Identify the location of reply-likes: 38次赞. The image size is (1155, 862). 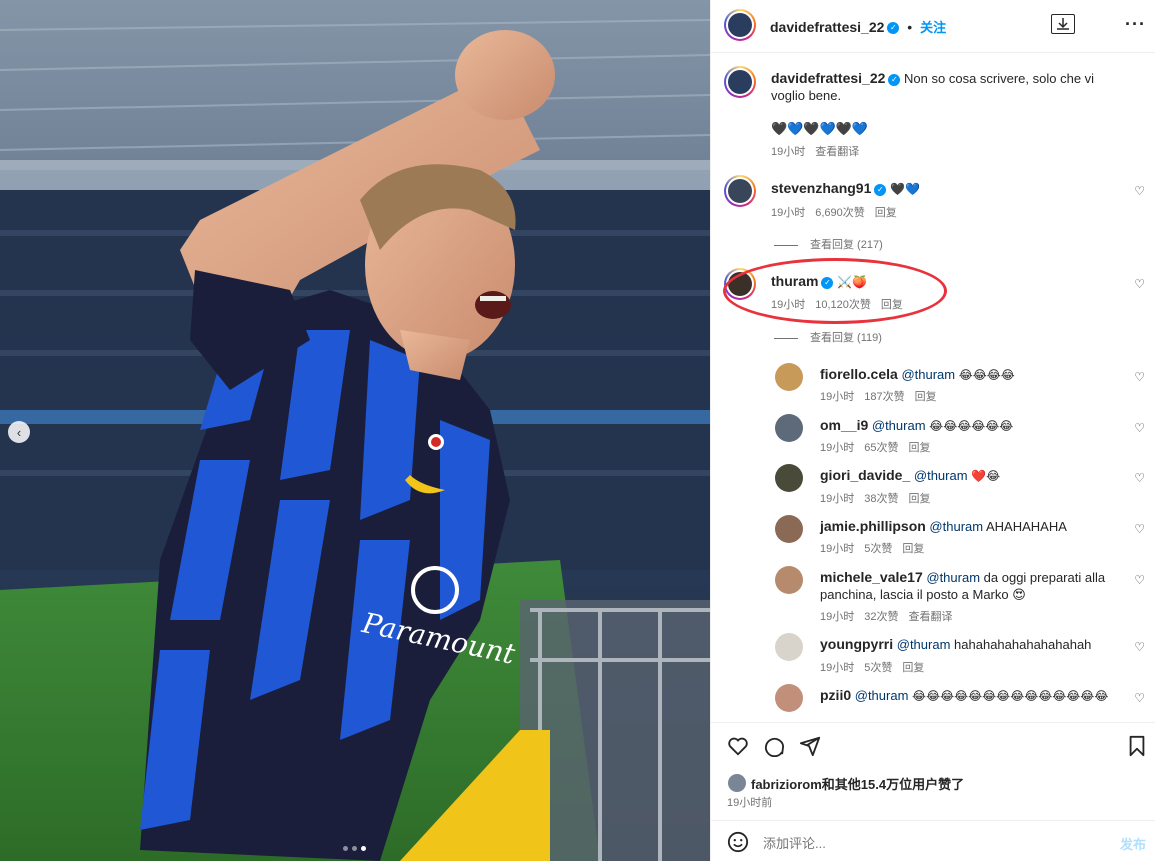
(881, 499).